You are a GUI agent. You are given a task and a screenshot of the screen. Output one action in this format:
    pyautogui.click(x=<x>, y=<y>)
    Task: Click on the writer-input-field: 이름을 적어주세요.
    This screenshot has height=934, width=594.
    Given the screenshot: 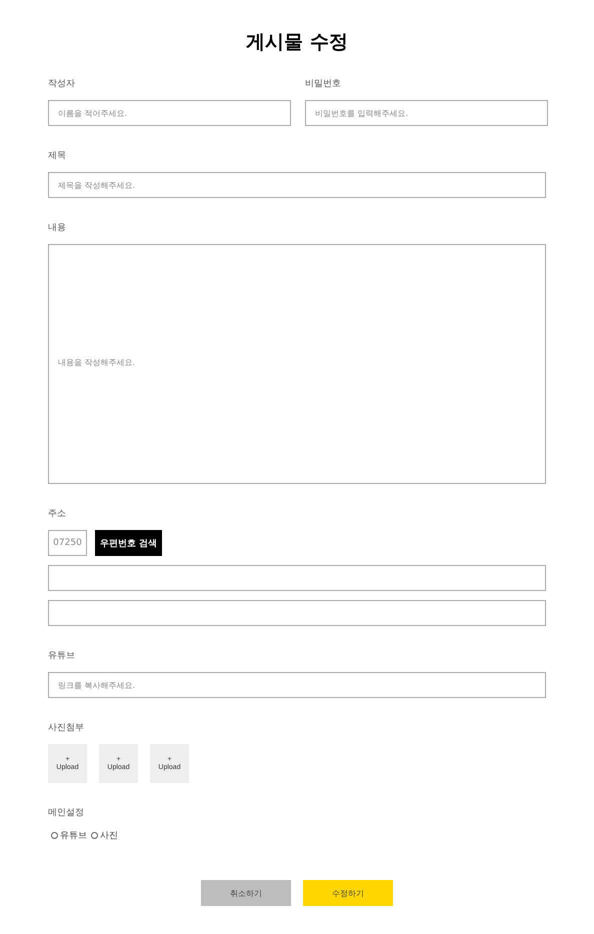 What is the action you would take?
    pyautogui.click(x=169, y=113)
    